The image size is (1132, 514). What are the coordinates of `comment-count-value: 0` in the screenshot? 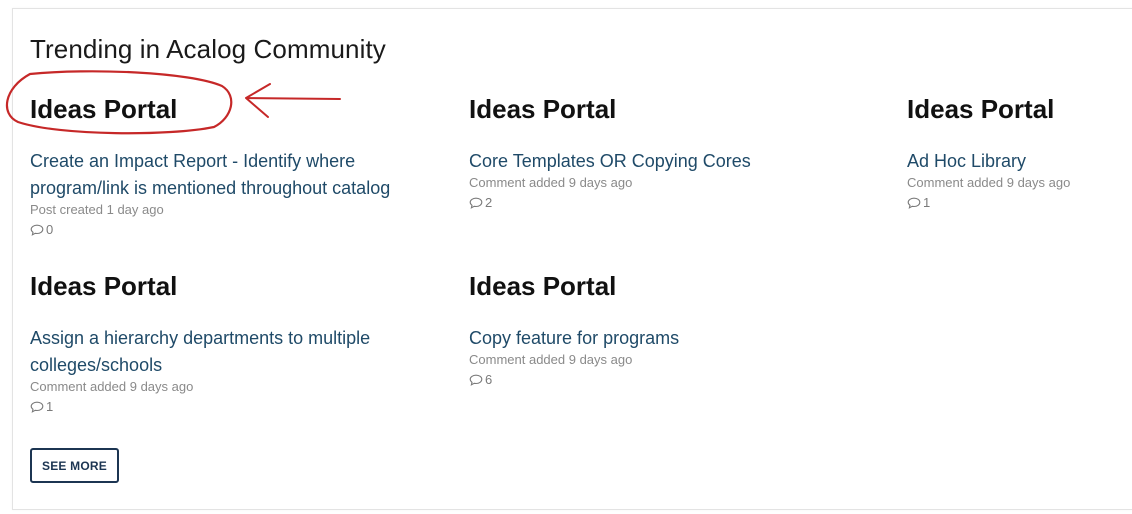 It's located at (50, 229).